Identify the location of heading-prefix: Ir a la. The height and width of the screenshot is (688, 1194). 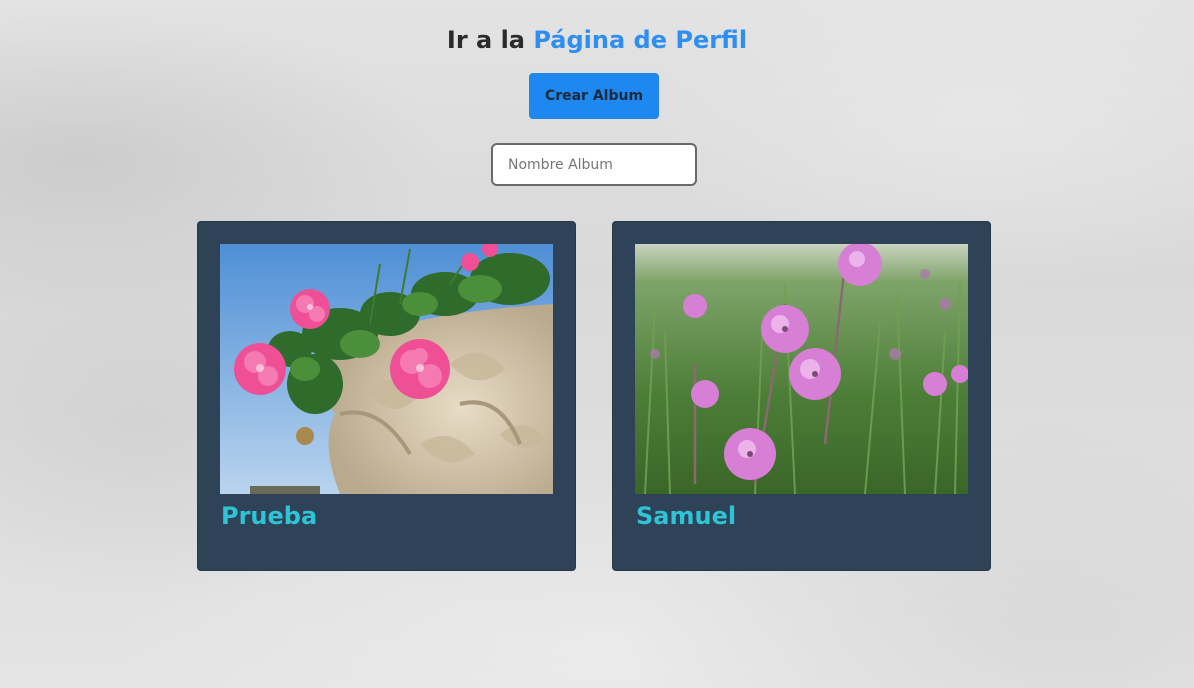
(485, 40).